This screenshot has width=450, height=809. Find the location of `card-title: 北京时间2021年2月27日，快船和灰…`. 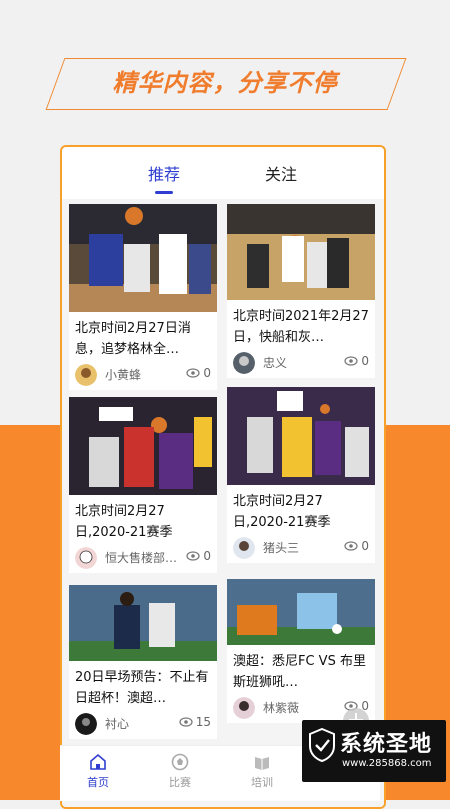

card-title: 北京时间2021年2月27日，快船和灰… is located at coordinates (301, 327).